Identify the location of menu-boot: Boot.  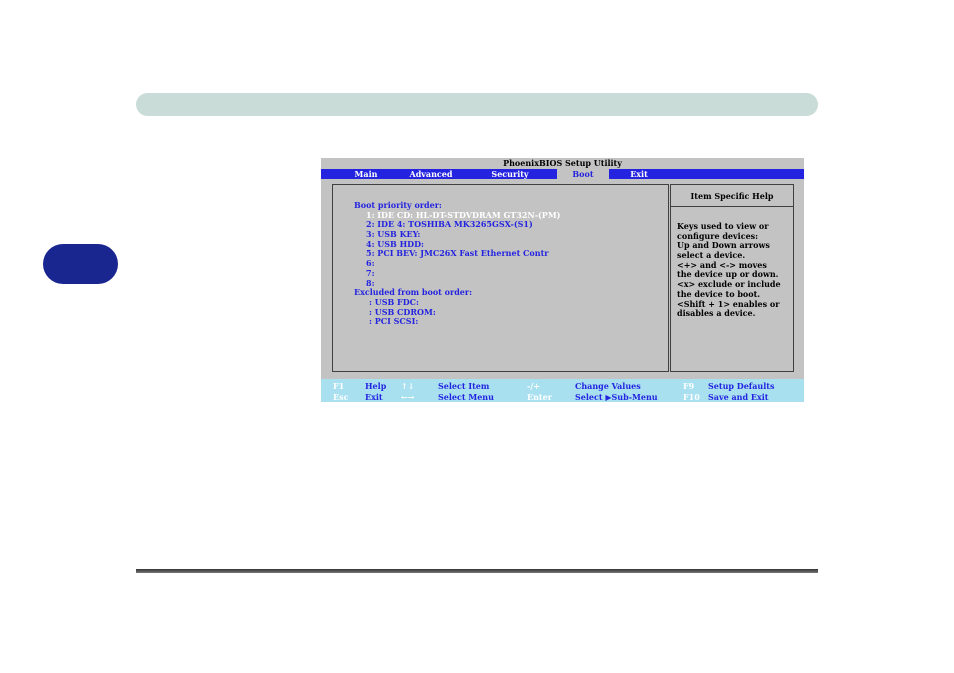
(583, 174).